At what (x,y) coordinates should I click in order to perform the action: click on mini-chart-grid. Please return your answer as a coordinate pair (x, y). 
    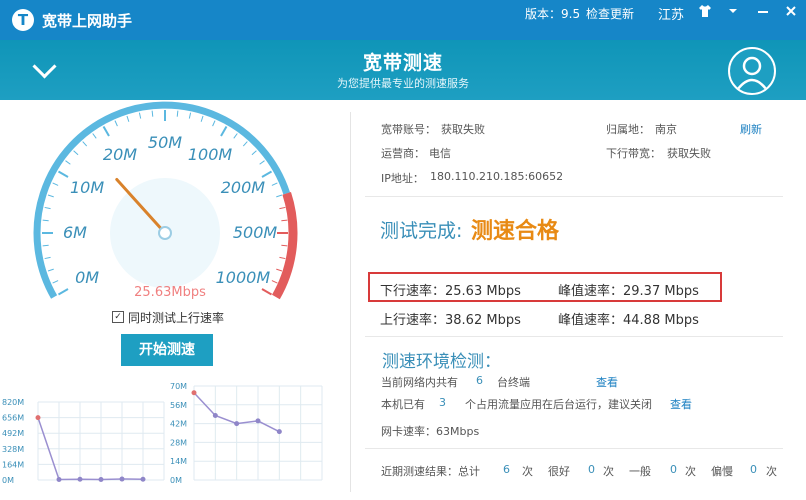
    Looking at the image, I should click on (258, 433).